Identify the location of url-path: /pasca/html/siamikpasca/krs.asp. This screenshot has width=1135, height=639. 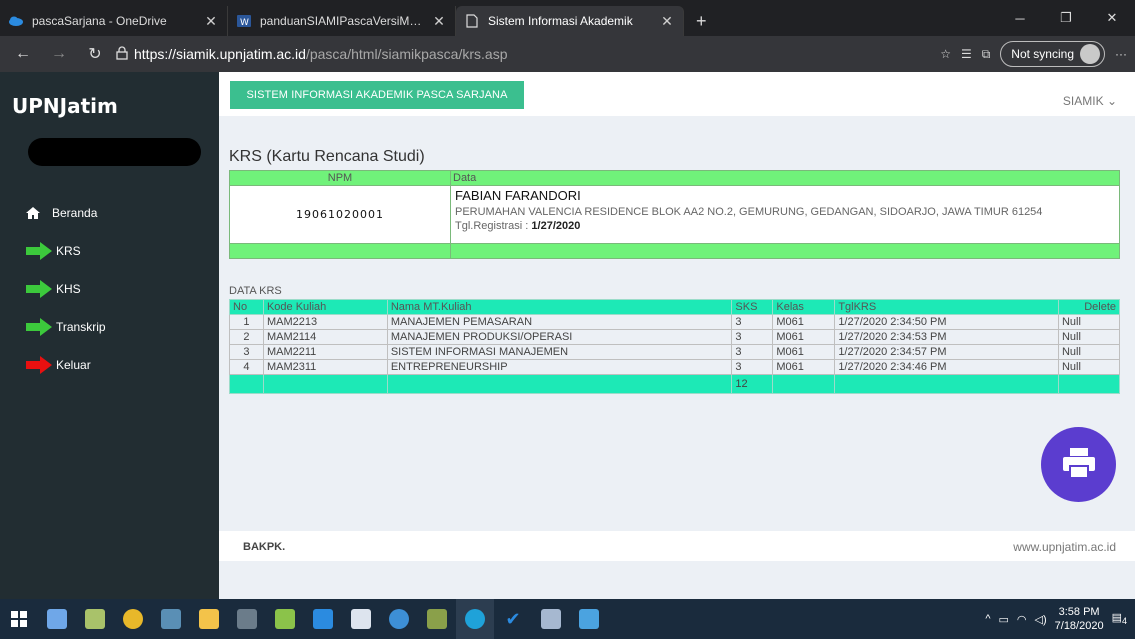
(406, 54).